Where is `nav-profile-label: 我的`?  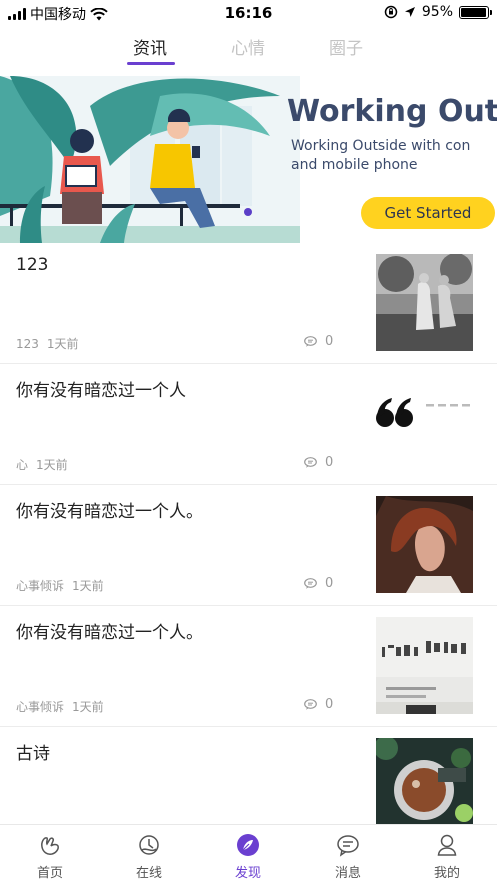 nav-profile-label: 我的 is located at coordinates (446, 873).